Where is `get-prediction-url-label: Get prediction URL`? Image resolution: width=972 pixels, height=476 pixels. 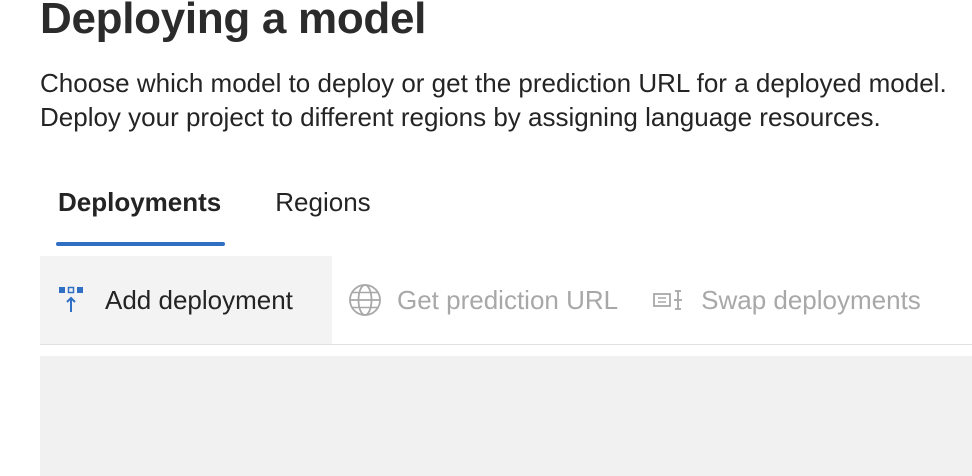
get-prediction-url-label: Get prediction URL is located at coordinates (508, 299).